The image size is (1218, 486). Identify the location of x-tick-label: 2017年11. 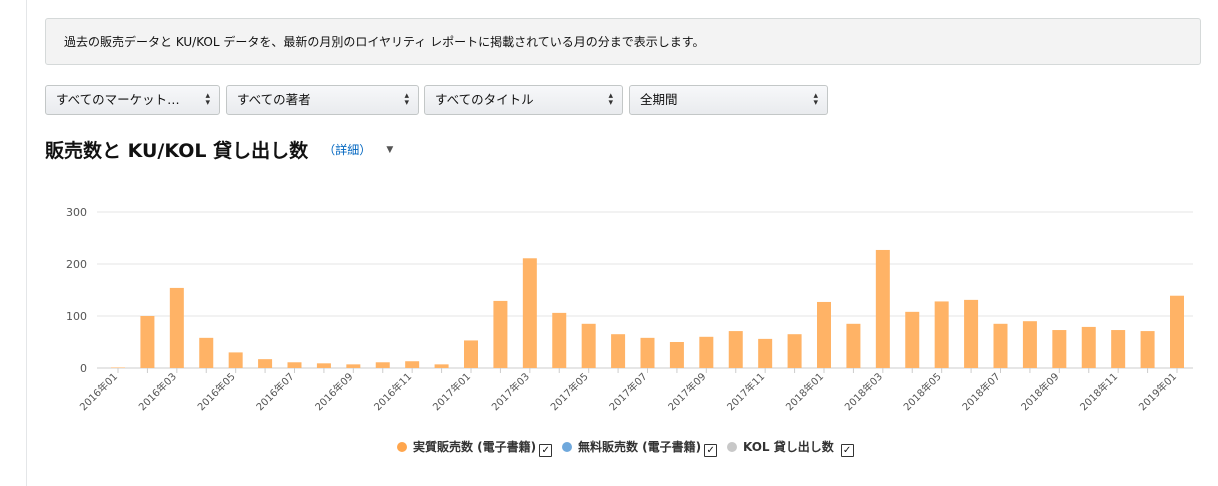
(745, 391).